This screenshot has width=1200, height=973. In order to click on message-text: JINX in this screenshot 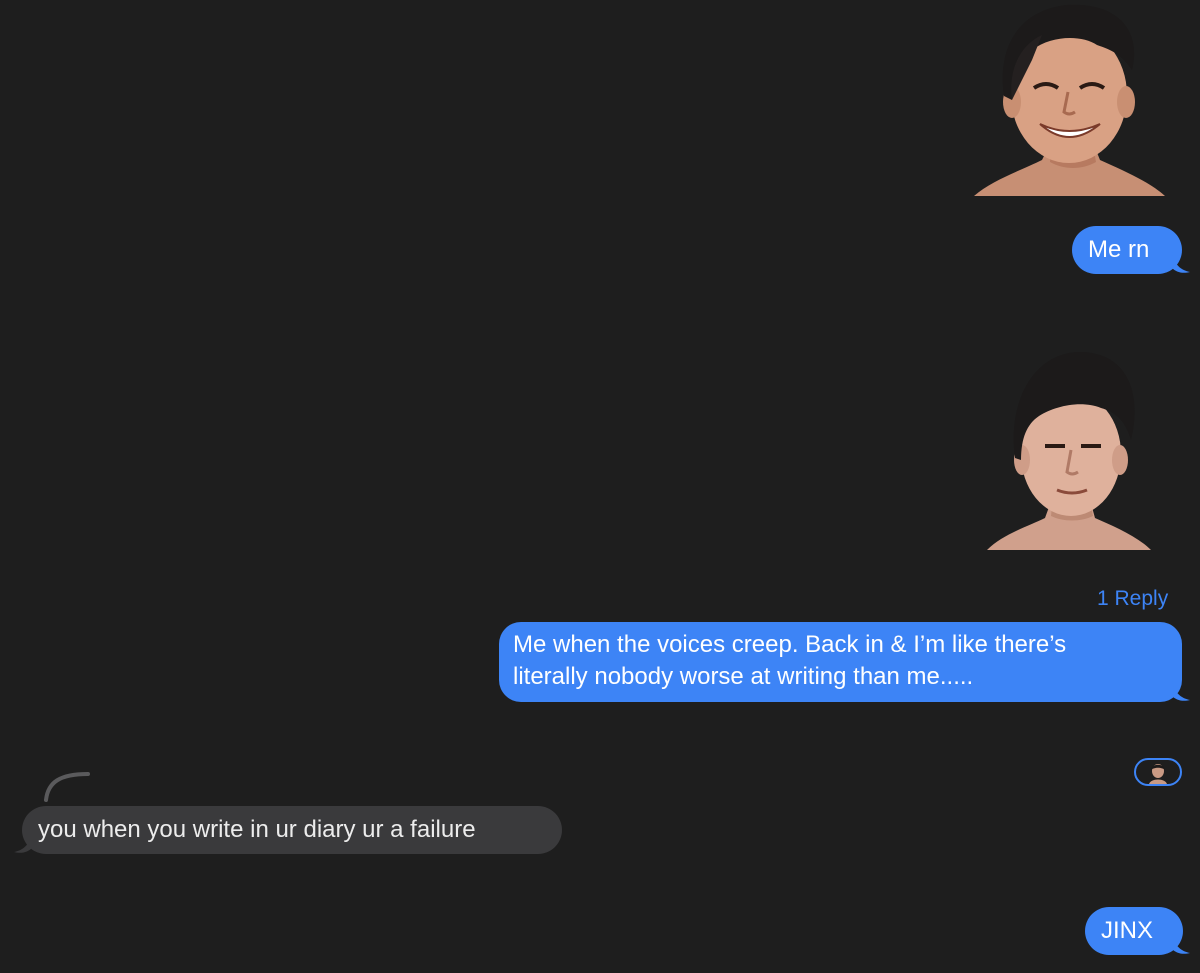, I will do `click(1127, 930)`.